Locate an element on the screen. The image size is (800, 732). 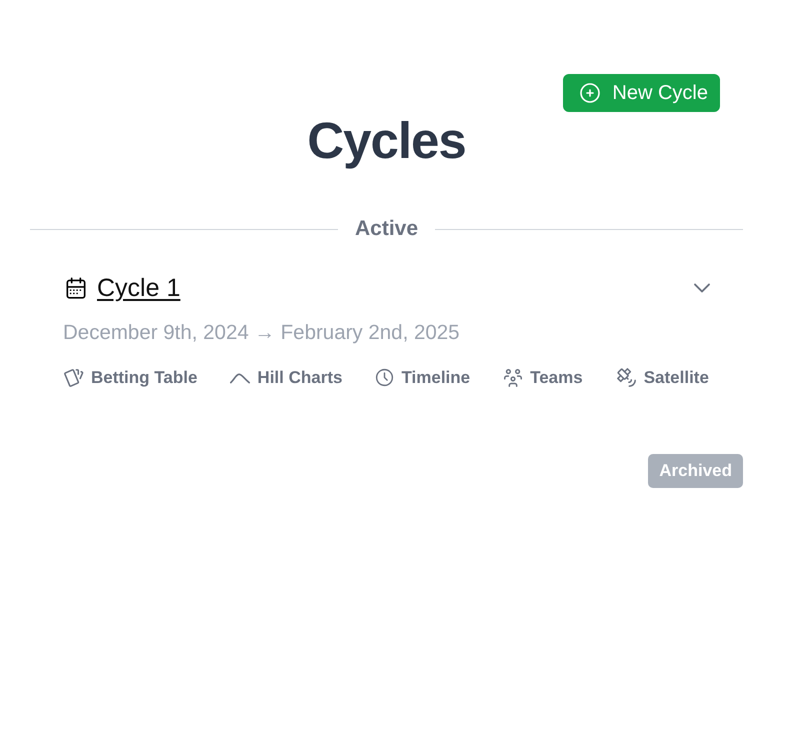
cards-icon is located at coordinates (73, 377).